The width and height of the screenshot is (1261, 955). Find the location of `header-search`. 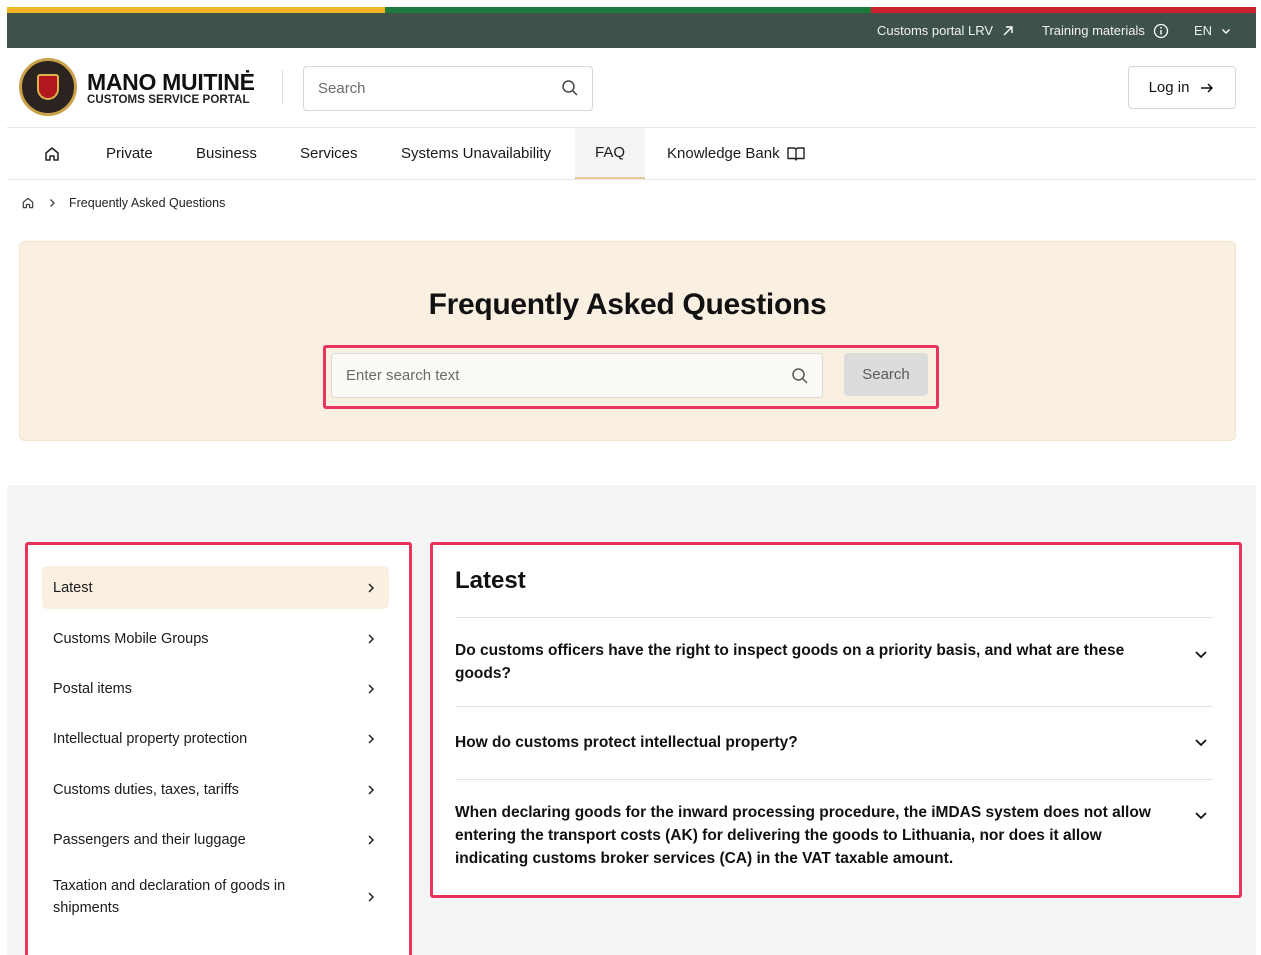

header-search is located at coordinates (448, 88).